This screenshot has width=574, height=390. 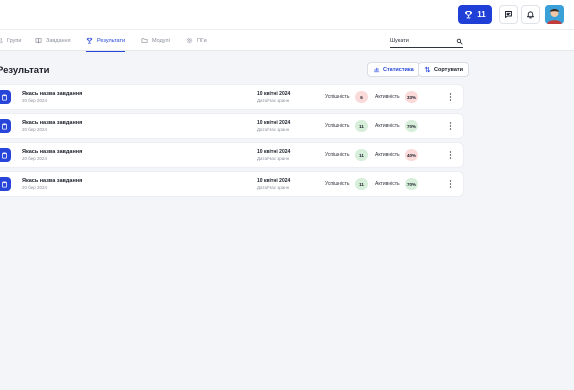 I want to click on sort-icon, so click(x=427, y=69).